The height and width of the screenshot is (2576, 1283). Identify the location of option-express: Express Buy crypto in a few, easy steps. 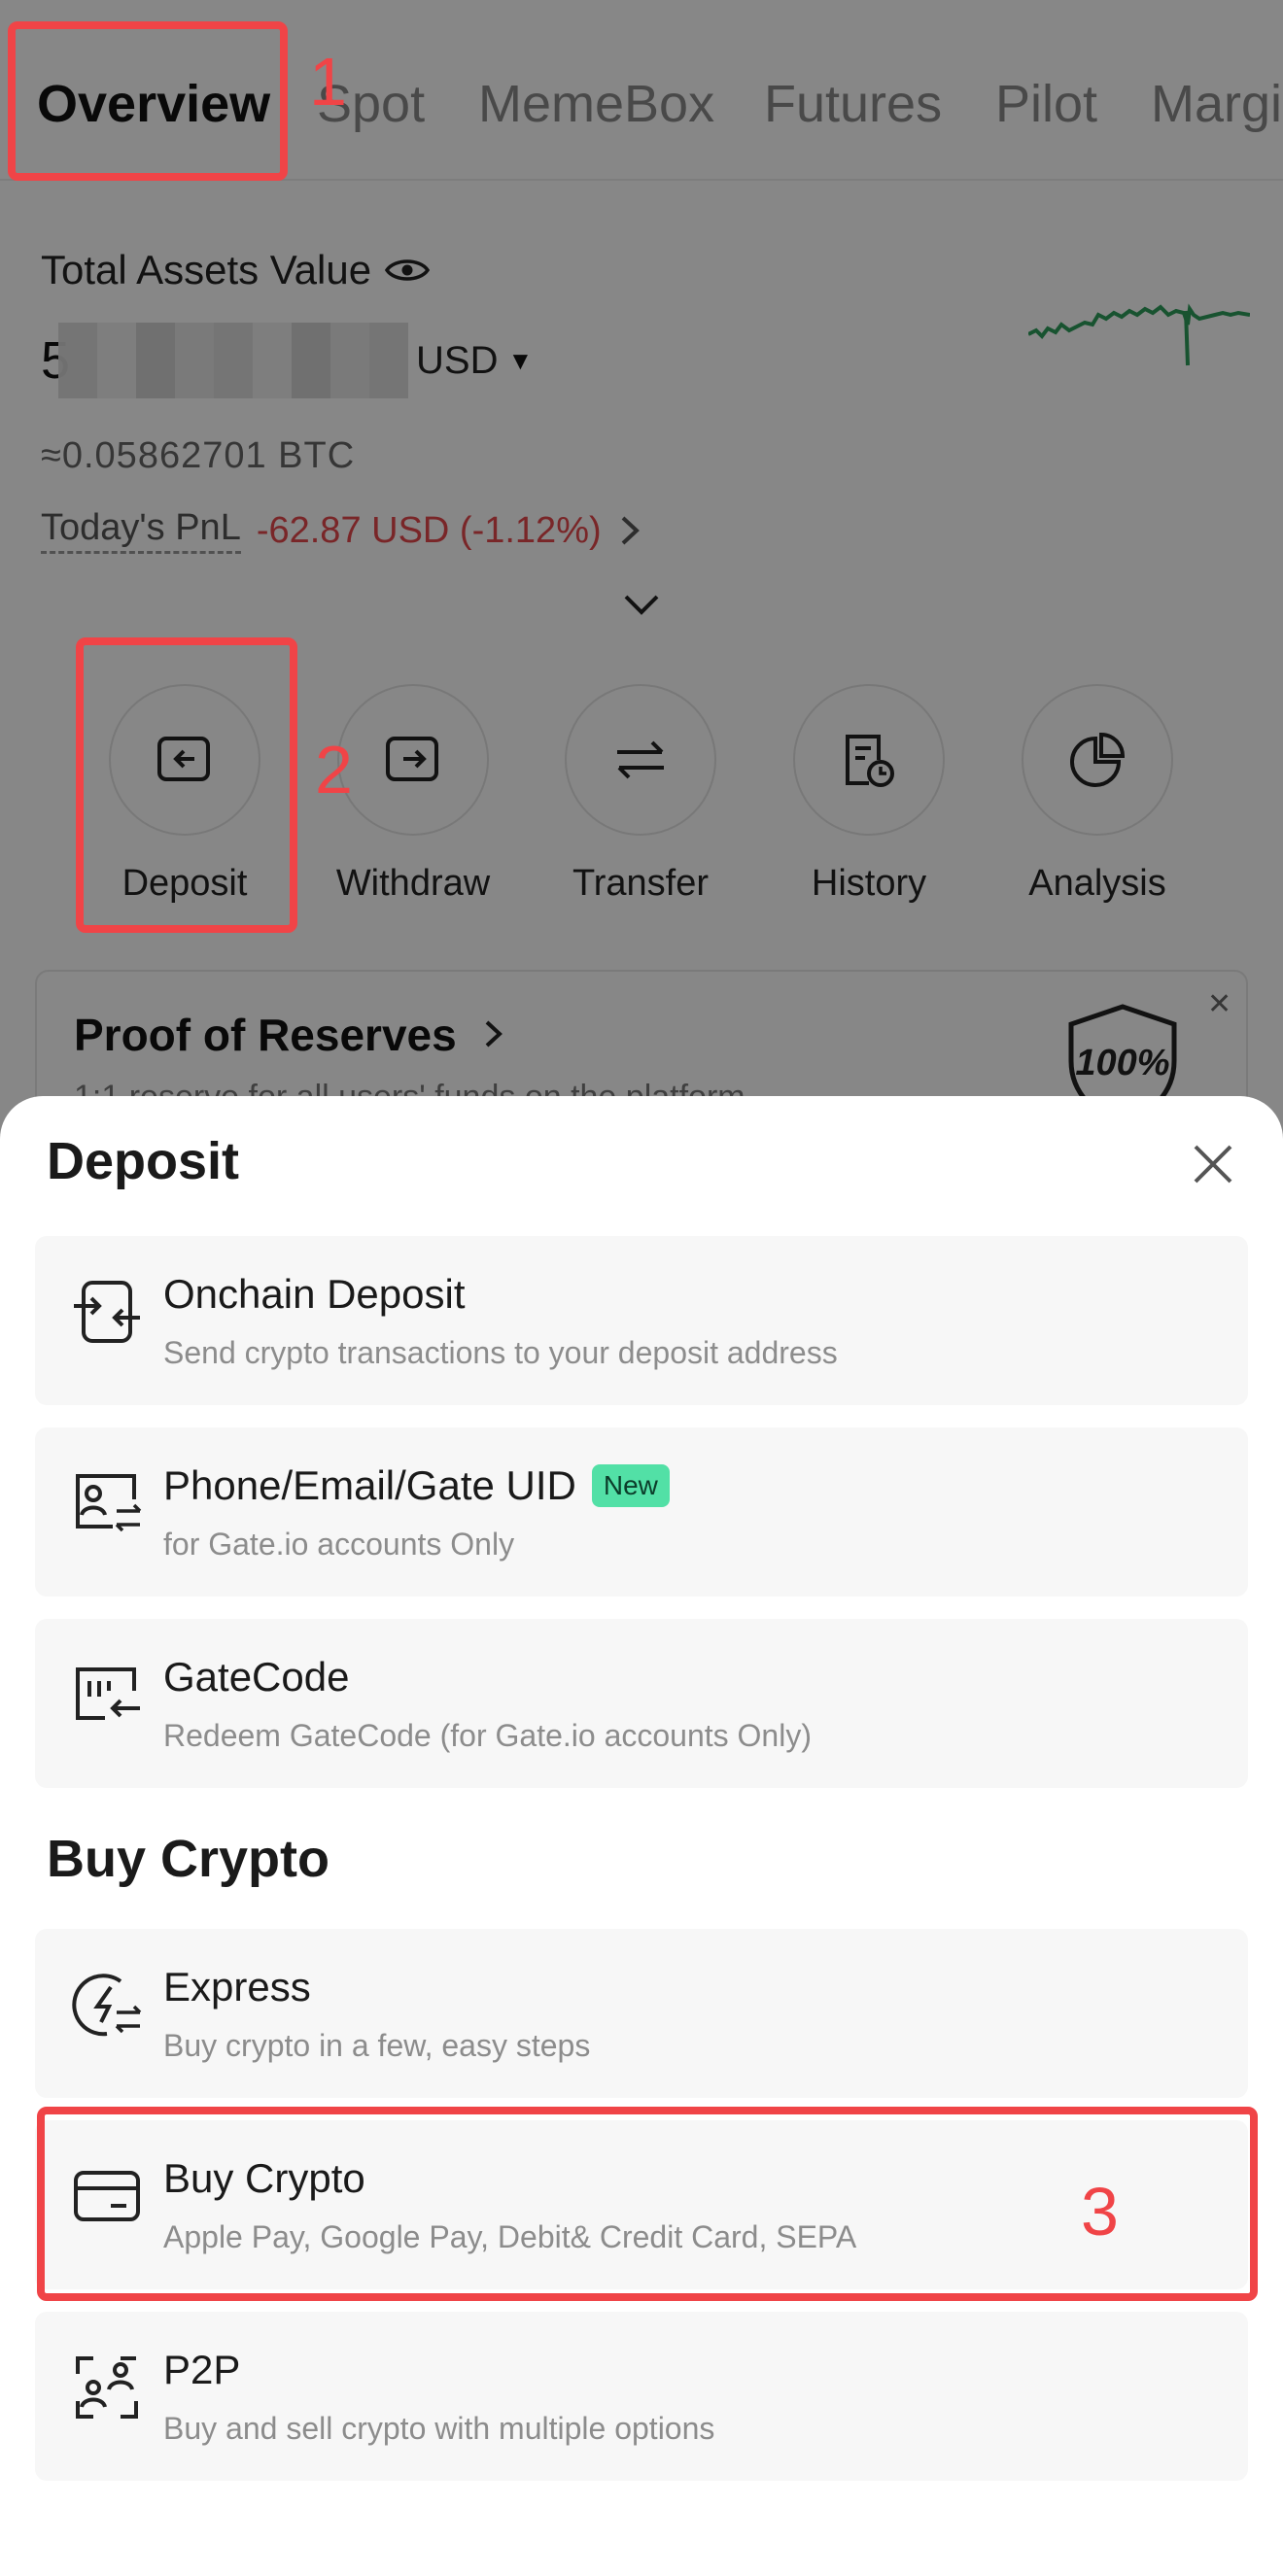
(642, 2014).